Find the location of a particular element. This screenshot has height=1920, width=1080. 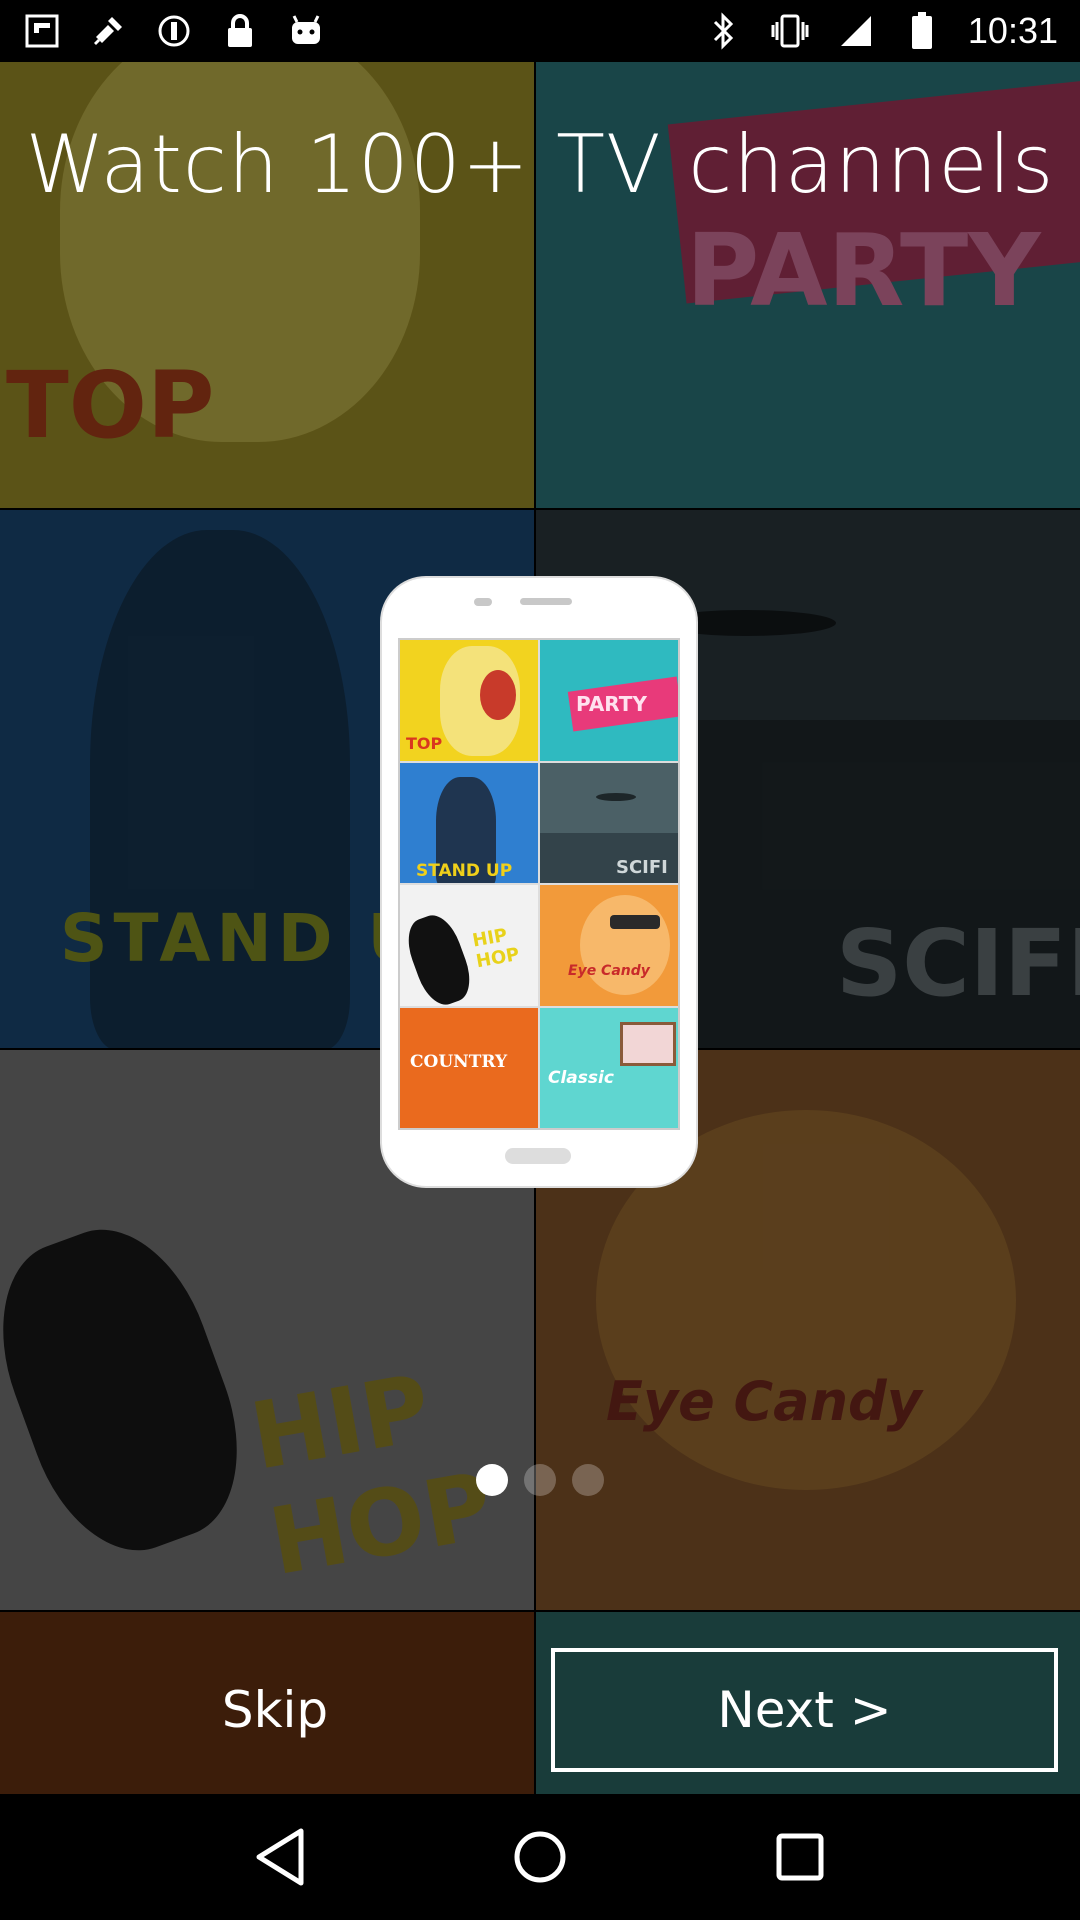

phone-tile-top: TOP is located at coordinates (469, 700).